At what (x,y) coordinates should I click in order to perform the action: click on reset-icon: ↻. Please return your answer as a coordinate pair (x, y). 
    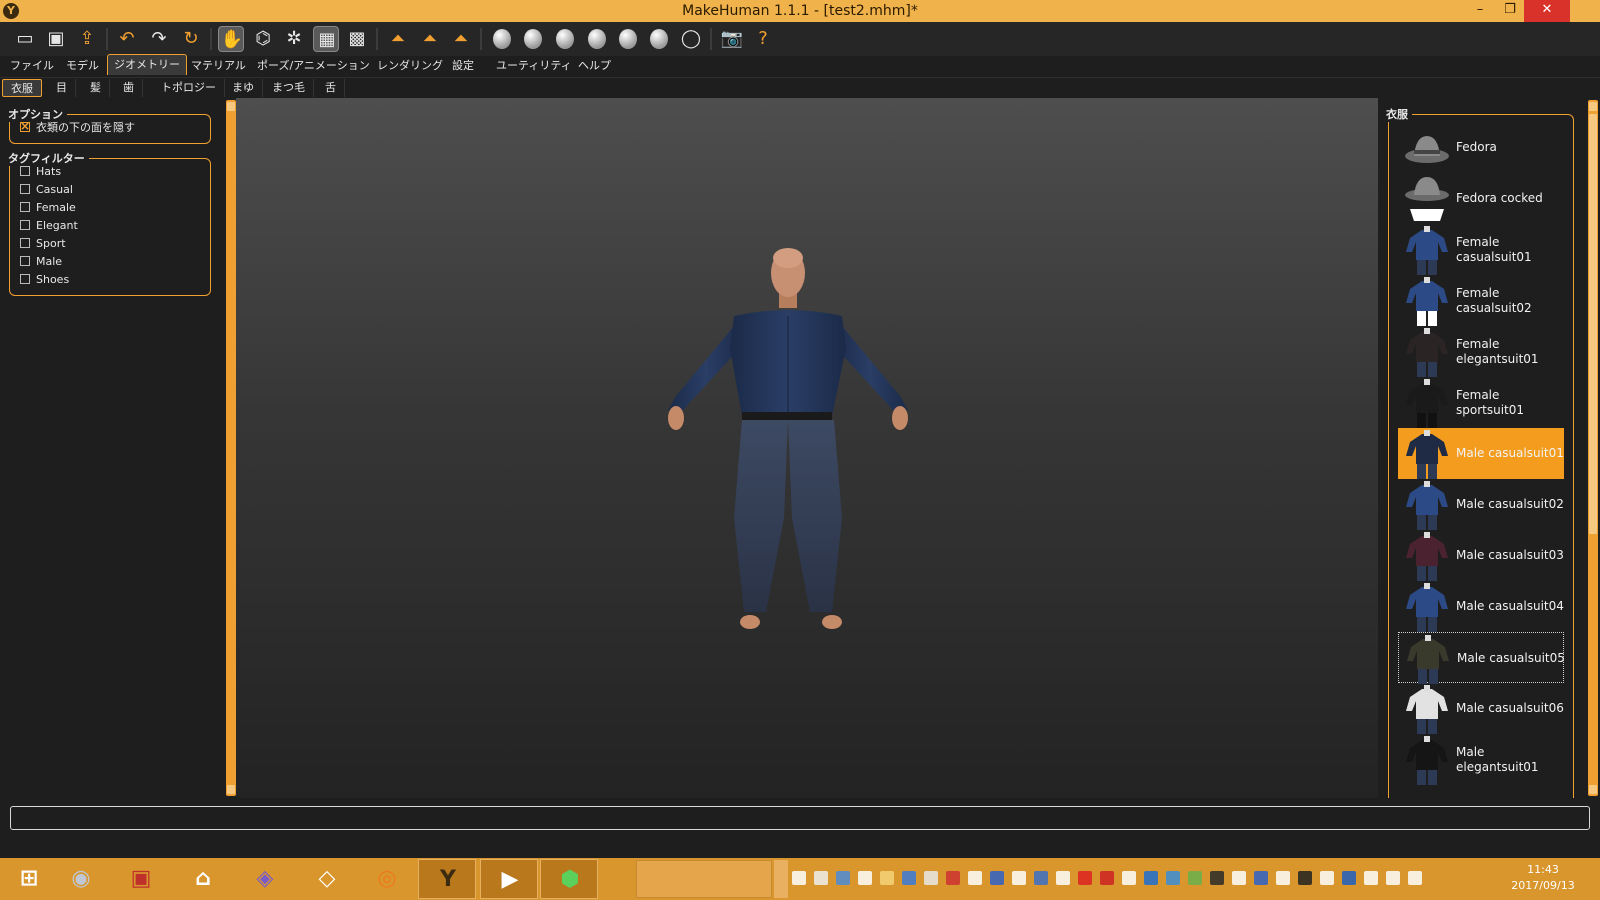
    Looking at the image, I should click on (191, 39).